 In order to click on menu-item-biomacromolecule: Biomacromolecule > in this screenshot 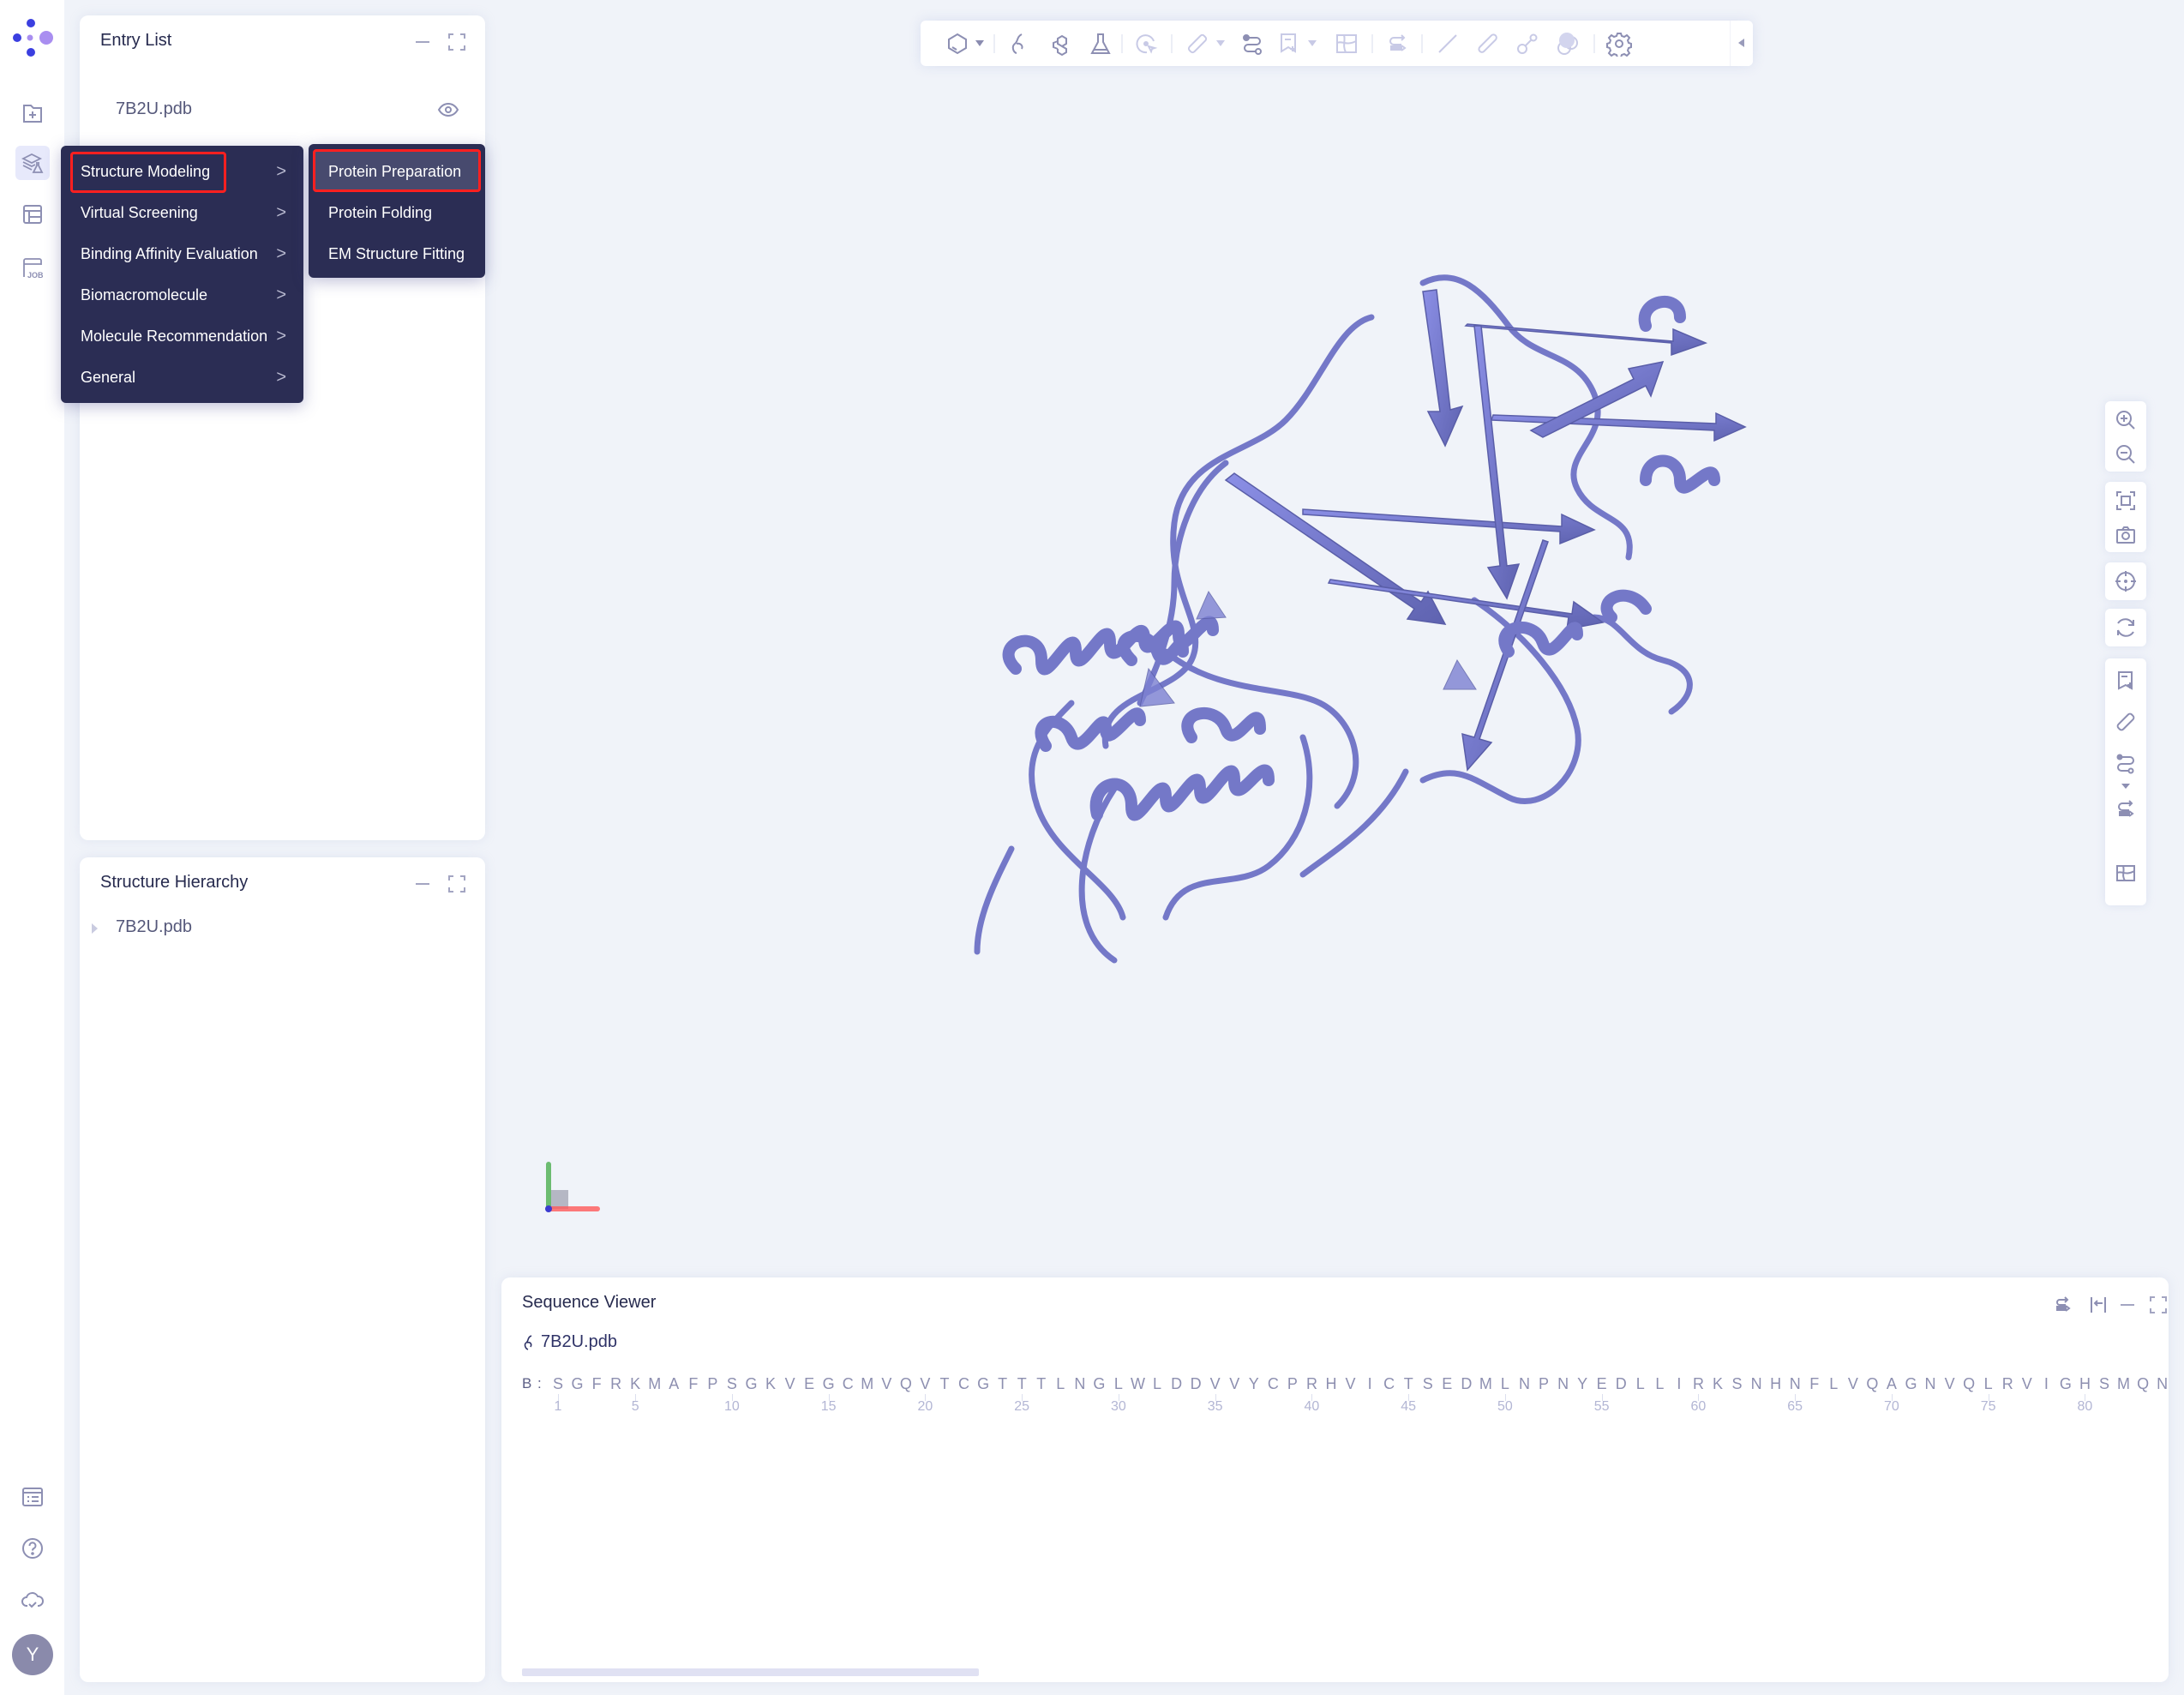, I will do `click(182, 295)`.